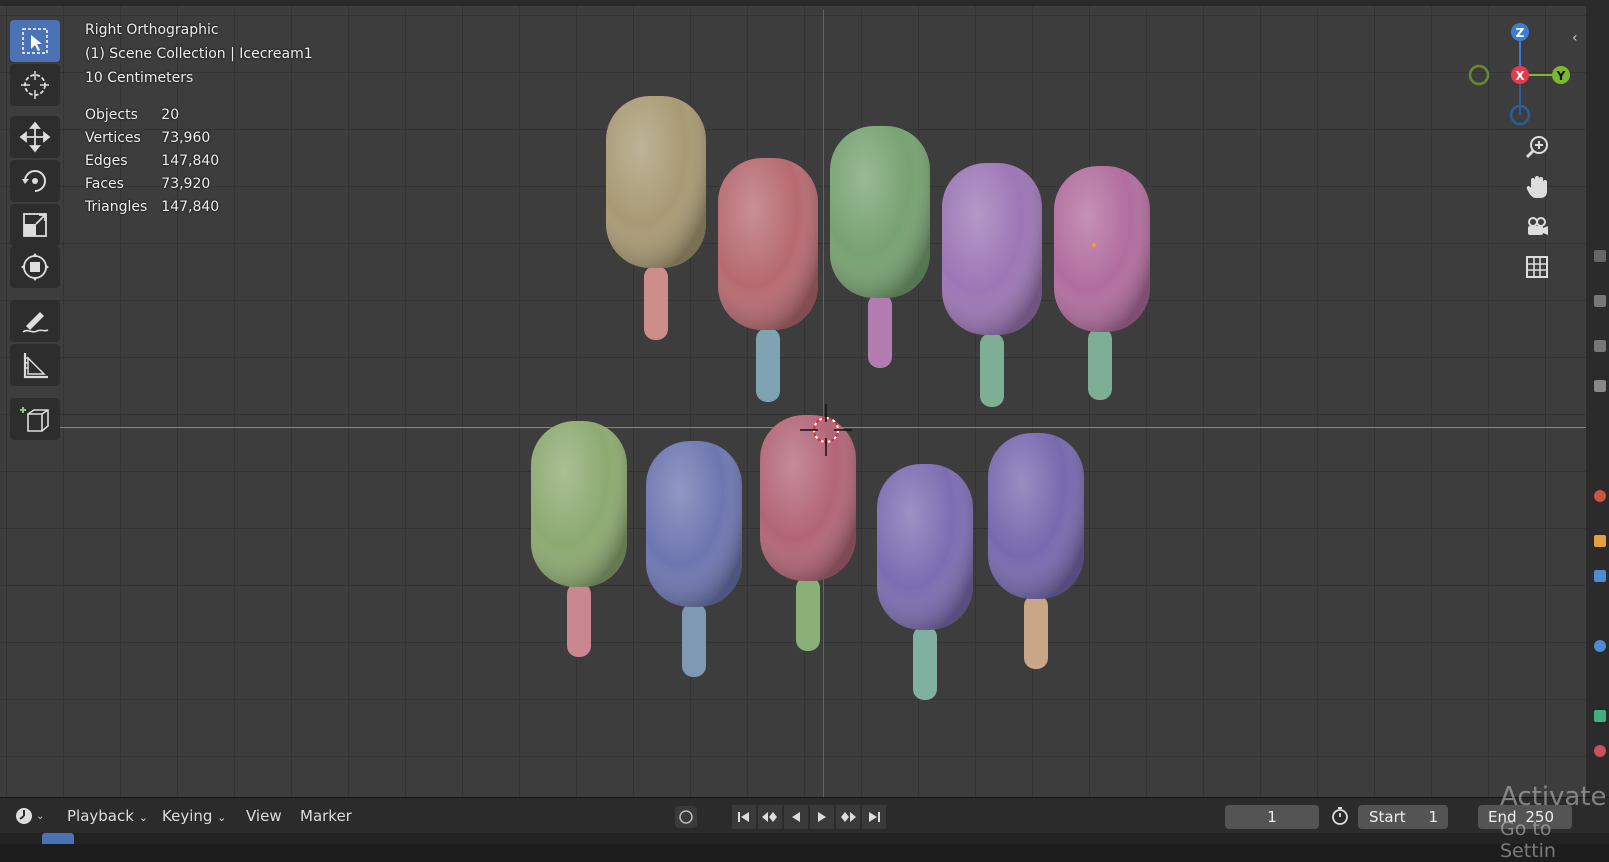 Image resolution: width=1609 pixels, height=862 pixels. I want to click on properties-tab-strip, so click(1597, 398).